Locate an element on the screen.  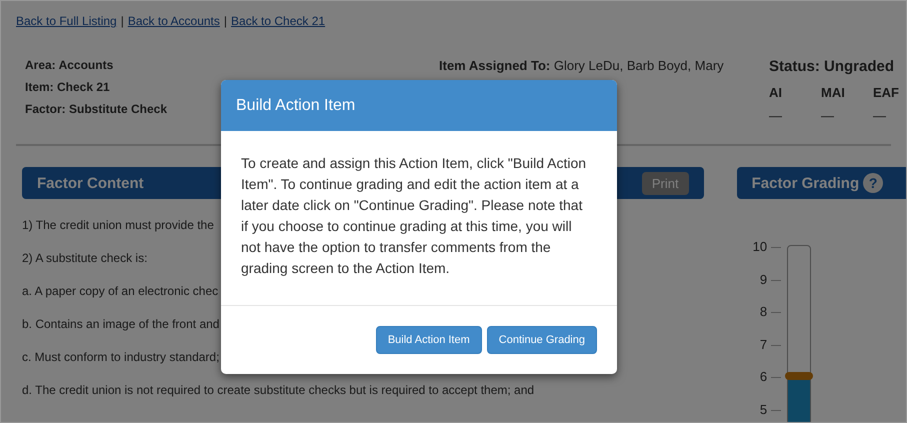
breadcrumb-link: Back to Full Listing is located at coordinates (66, 21).